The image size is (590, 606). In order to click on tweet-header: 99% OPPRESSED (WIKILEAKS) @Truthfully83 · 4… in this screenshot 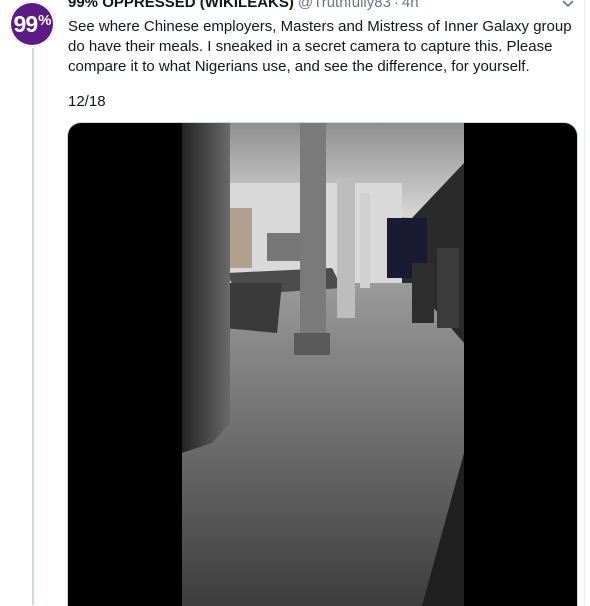, I will do `click(243, 7)`.